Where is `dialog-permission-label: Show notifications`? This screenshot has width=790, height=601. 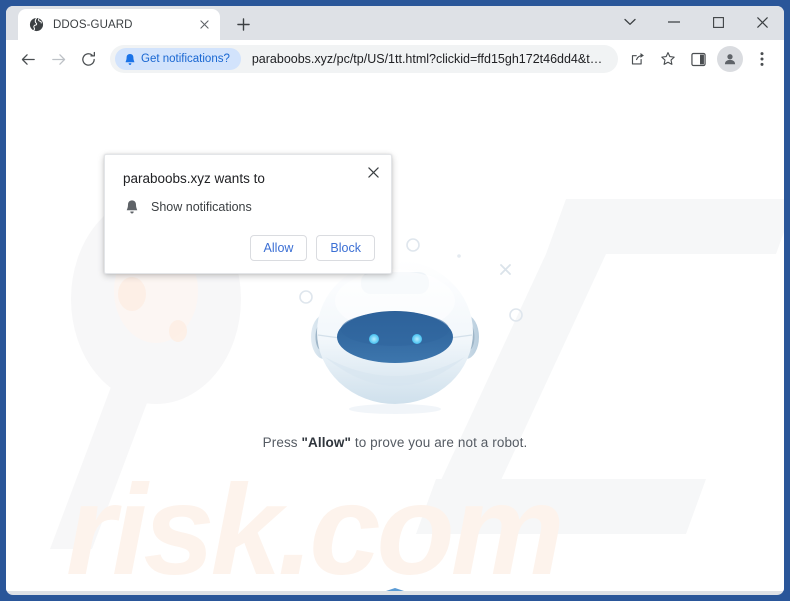 dialog-permission-label: Show notifications is located at coordinates (201, 207).